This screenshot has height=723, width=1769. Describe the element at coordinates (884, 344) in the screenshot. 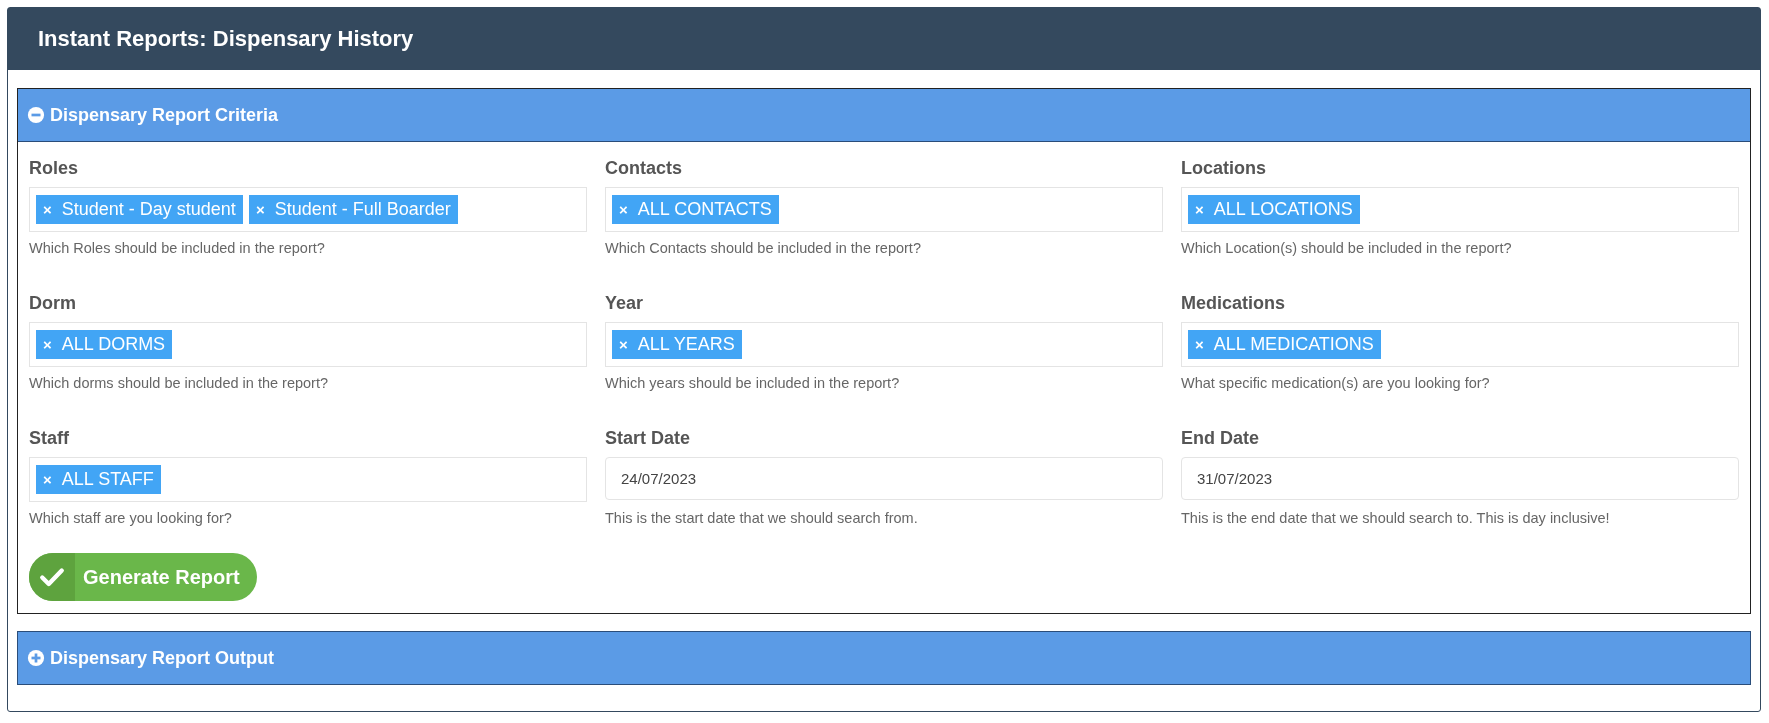

I see `multi-select-field: × ALL YEARS` at that location.